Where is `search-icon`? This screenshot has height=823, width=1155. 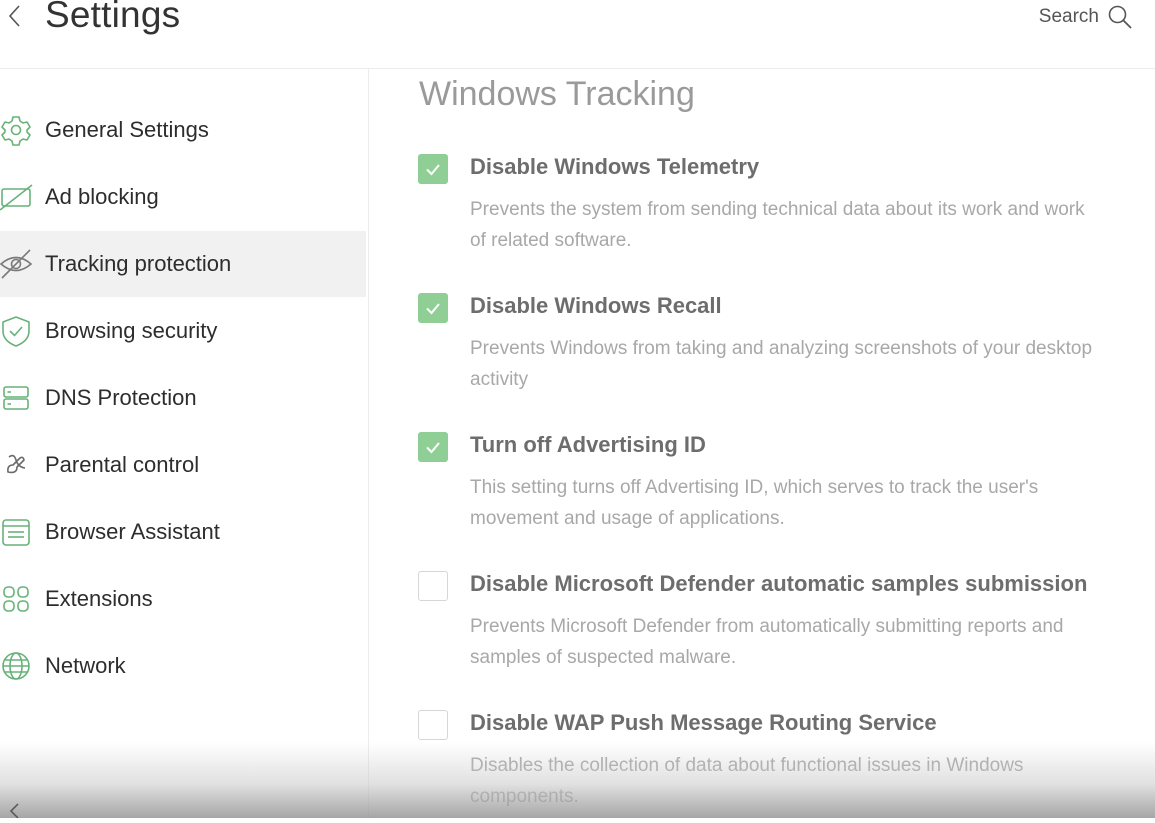
search-icon is located at coordinates (1120, 17).